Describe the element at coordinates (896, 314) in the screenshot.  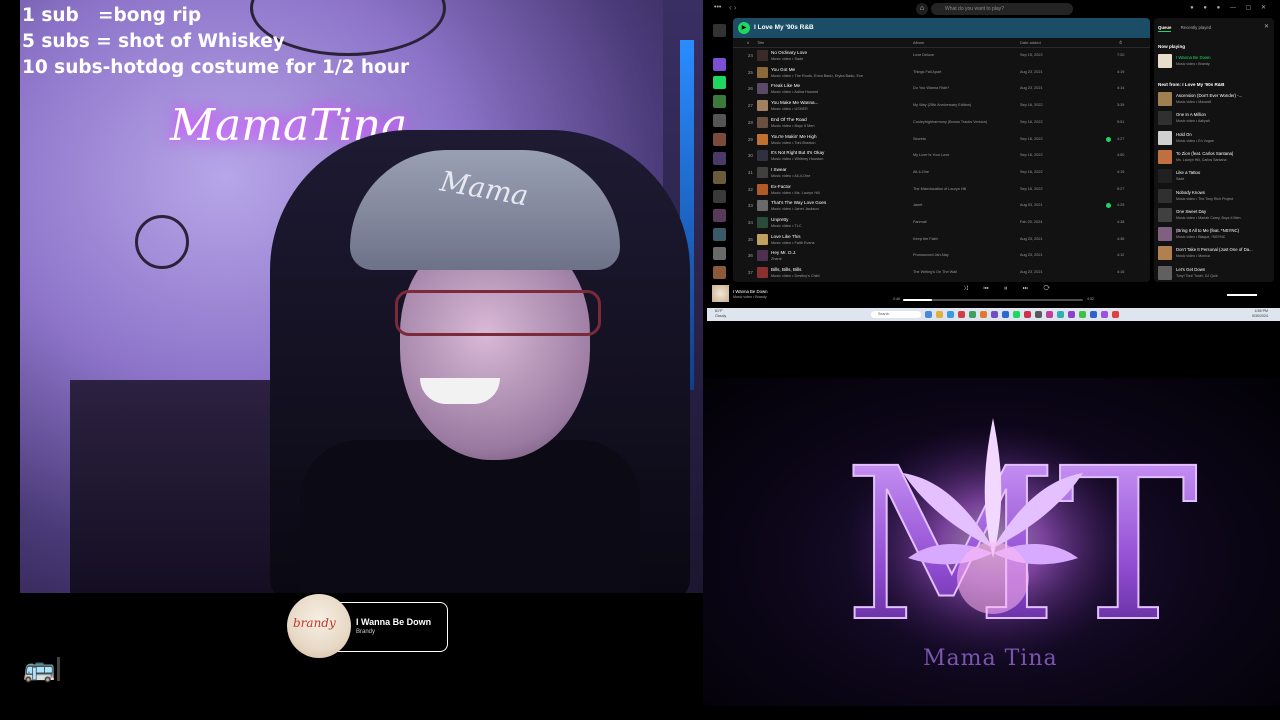
I see `taskbar-search: Search` at that location.